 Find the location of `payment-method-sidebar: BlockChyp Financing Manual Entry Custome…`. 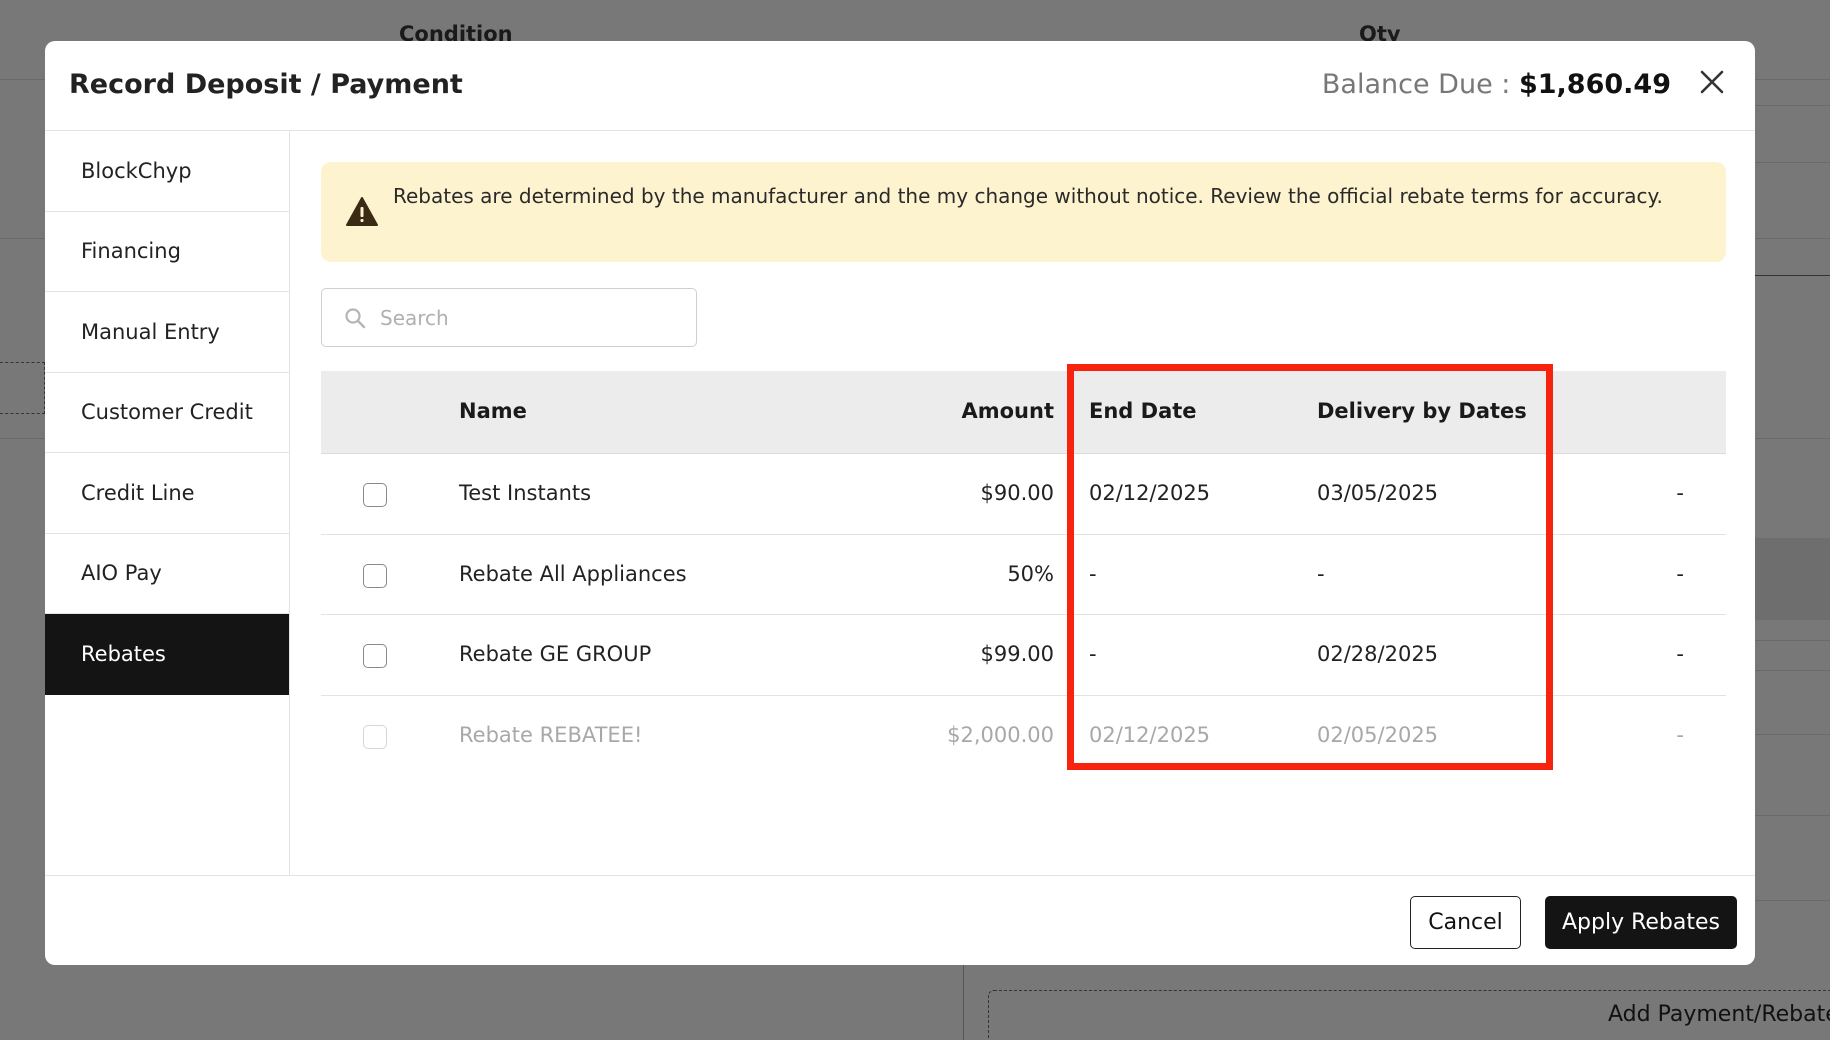

payment-method-sidebar: BlockChyp Financing Manual Entry Custome… is located at coordinates (167, 503).